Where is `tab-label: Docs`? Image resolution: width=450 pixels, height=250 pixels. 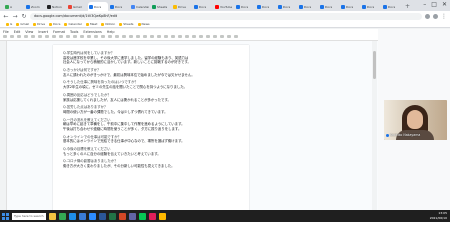 tab-label: Docs is located at coordinates (392, 6).